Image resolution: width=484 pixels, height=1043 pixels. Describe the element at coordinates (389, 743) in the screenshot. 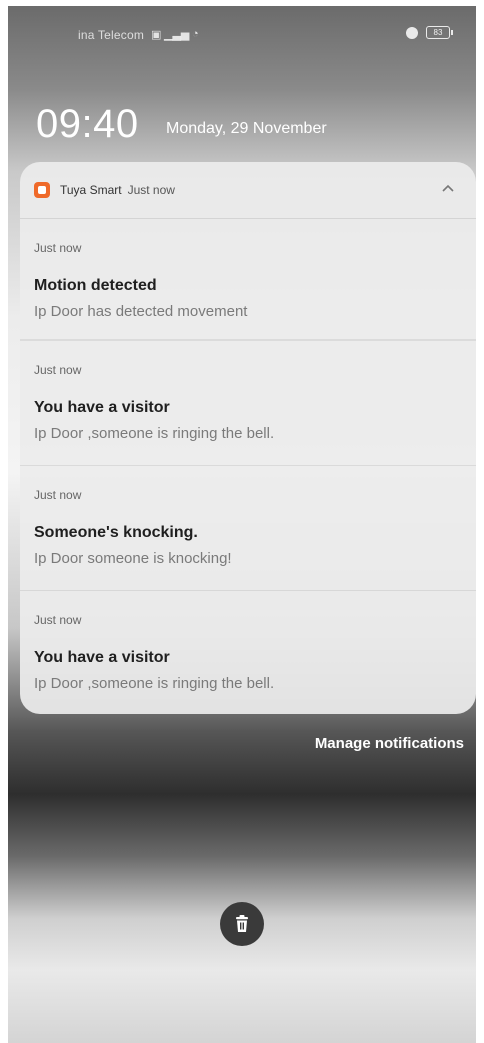

I see `manage-notifications-button: Manage notifications` at that location.